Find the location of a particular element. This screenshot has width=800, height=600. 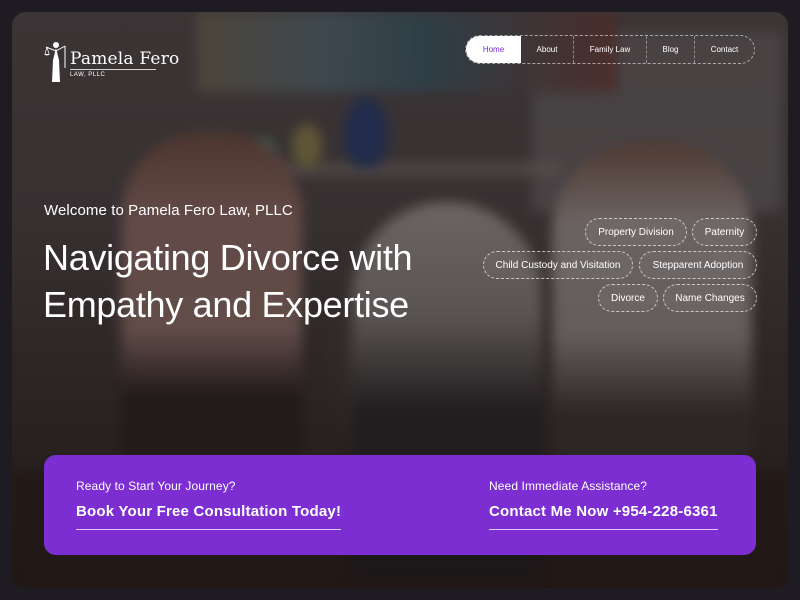

tag-stepparent-adoption: Stepparent Adoption is located at coordinates (698, 265).